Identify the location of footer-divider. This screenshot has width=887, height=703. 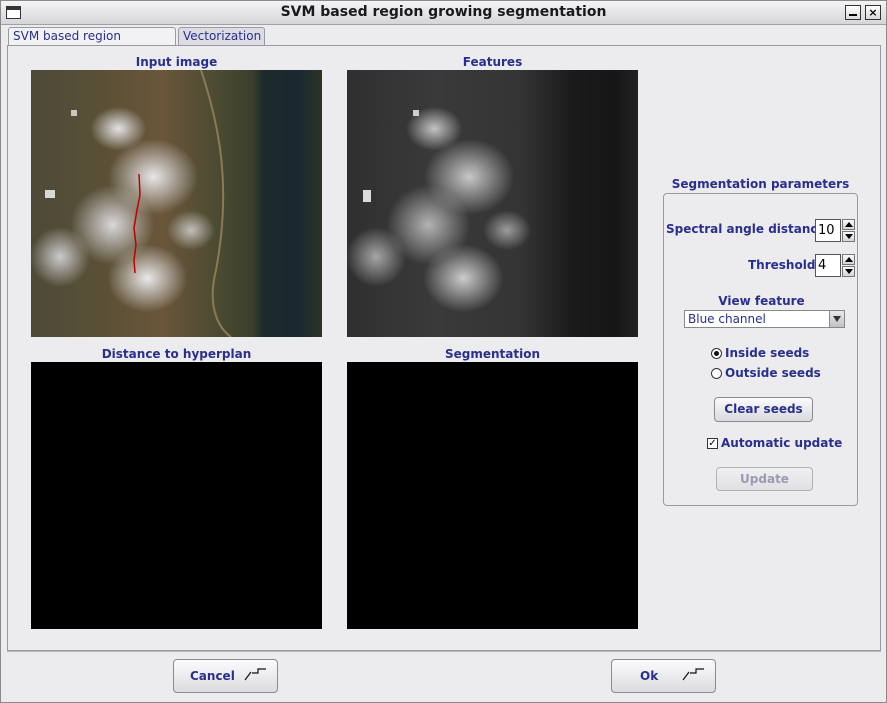
(444, 651).